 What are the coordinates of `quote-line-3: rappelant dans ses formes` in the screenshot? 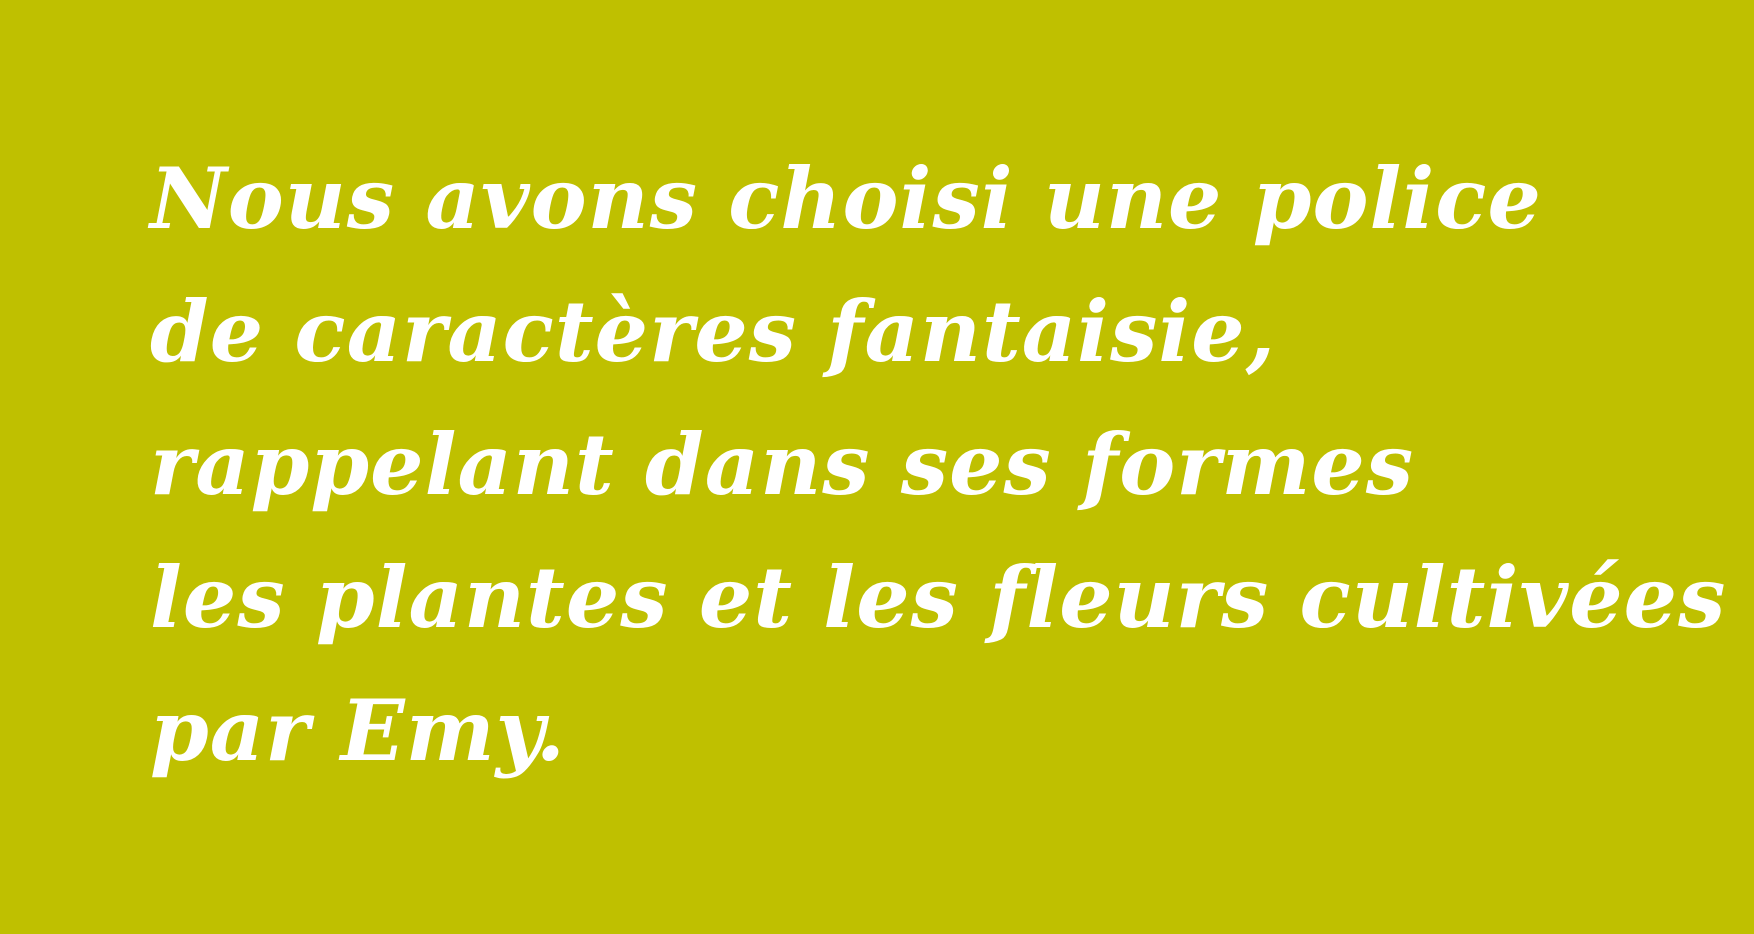 It's located at (782, 464).